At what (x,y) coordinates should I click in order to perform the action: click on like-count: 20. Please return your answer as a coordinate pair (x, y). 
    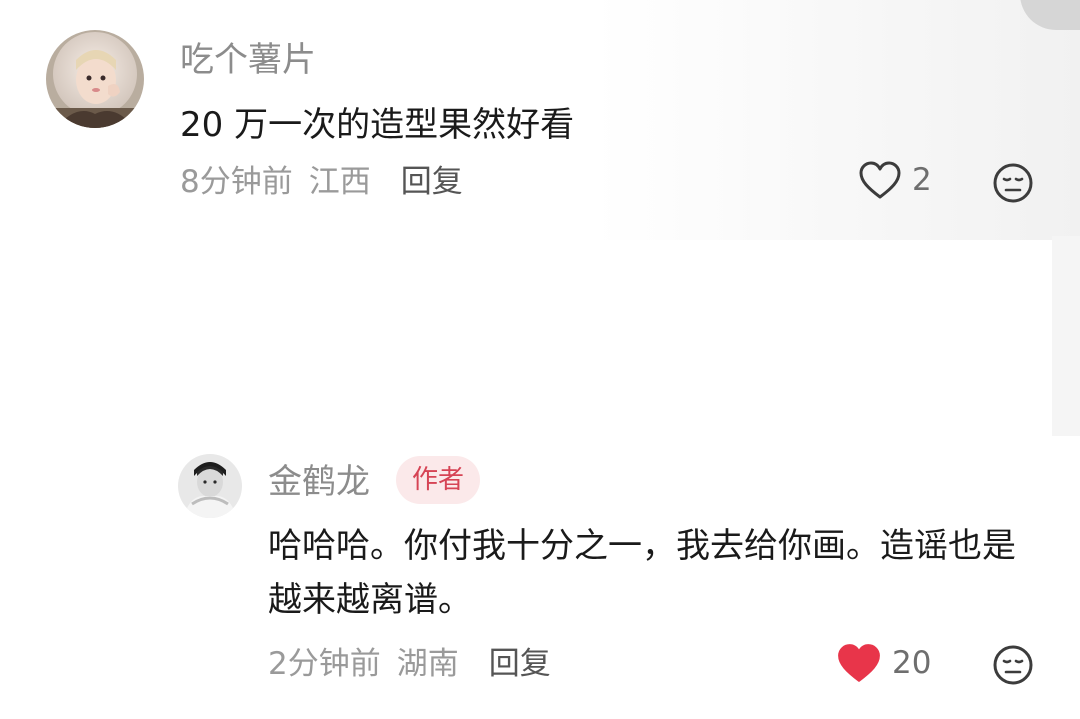
    Looking at the image, I should click on (912, 663).